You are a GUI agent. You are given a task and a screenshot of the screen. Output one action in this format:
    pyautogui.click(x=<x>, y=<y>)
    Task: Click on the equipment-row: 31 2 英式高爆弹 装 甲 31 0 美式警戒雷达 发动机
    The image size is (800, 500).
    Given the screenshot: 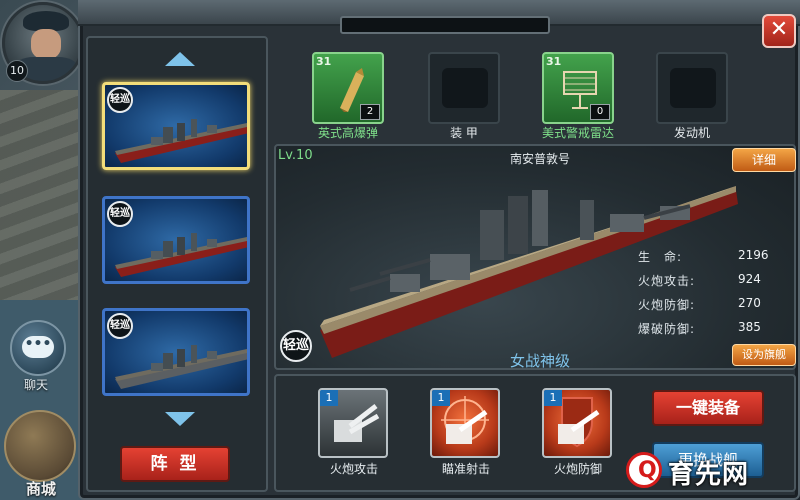 What is the action you would take?
    pyautogui.click(x=534, y=89)
    